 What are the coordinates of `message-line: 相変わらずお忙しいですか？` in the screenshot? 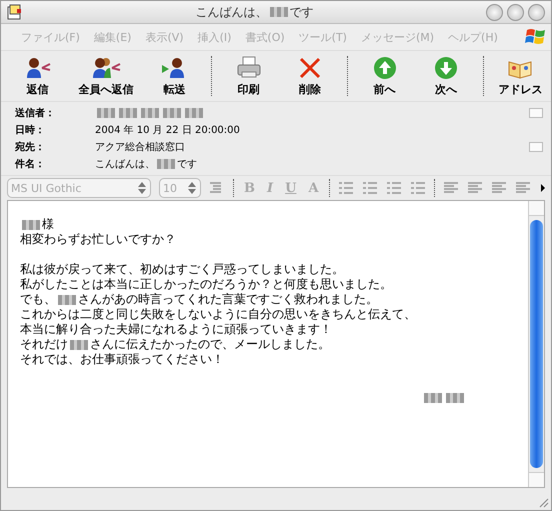 It's located at (98, 239).